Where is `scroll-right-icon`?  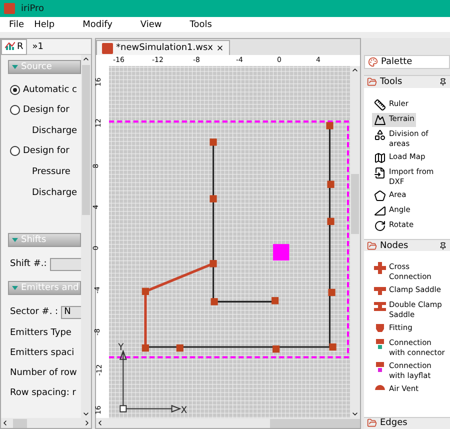 scroll-right-icon is located at coordinates (87, 423).